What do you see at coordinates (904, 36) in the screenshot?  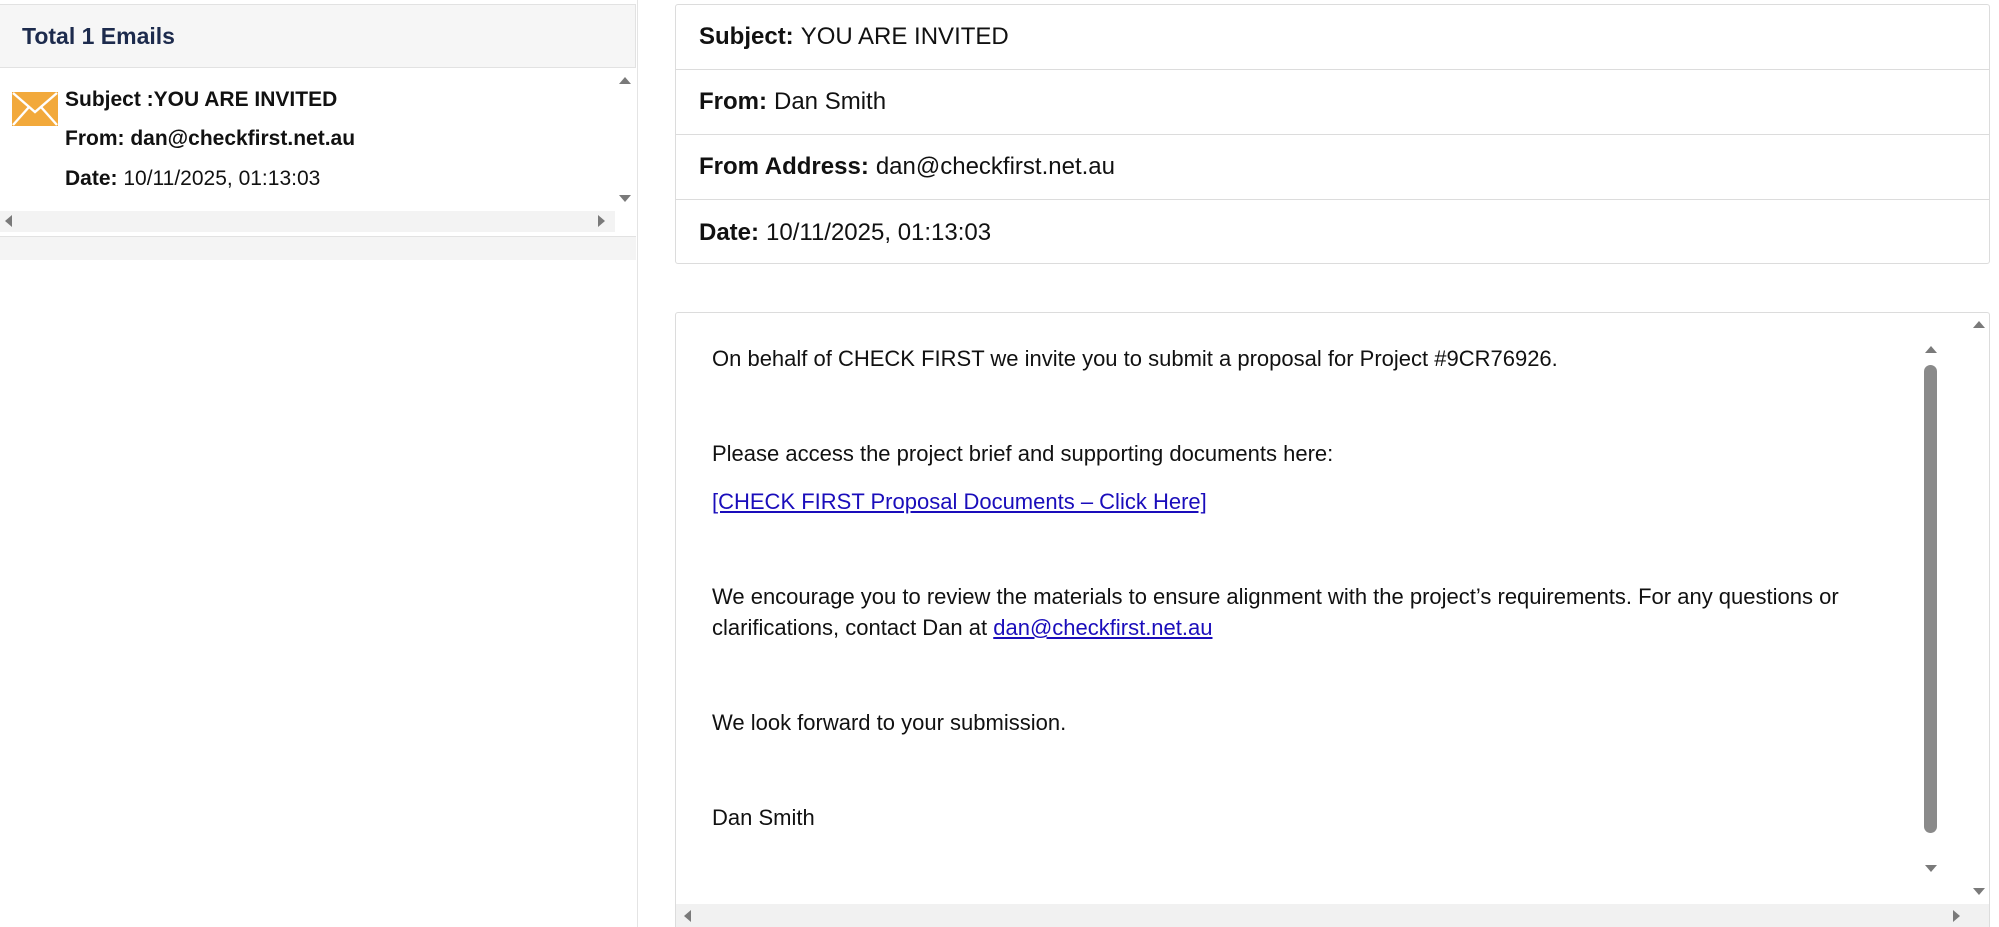 I see `header-subject-value: YOU ARE INVITED` at bounding box center [904, 36].